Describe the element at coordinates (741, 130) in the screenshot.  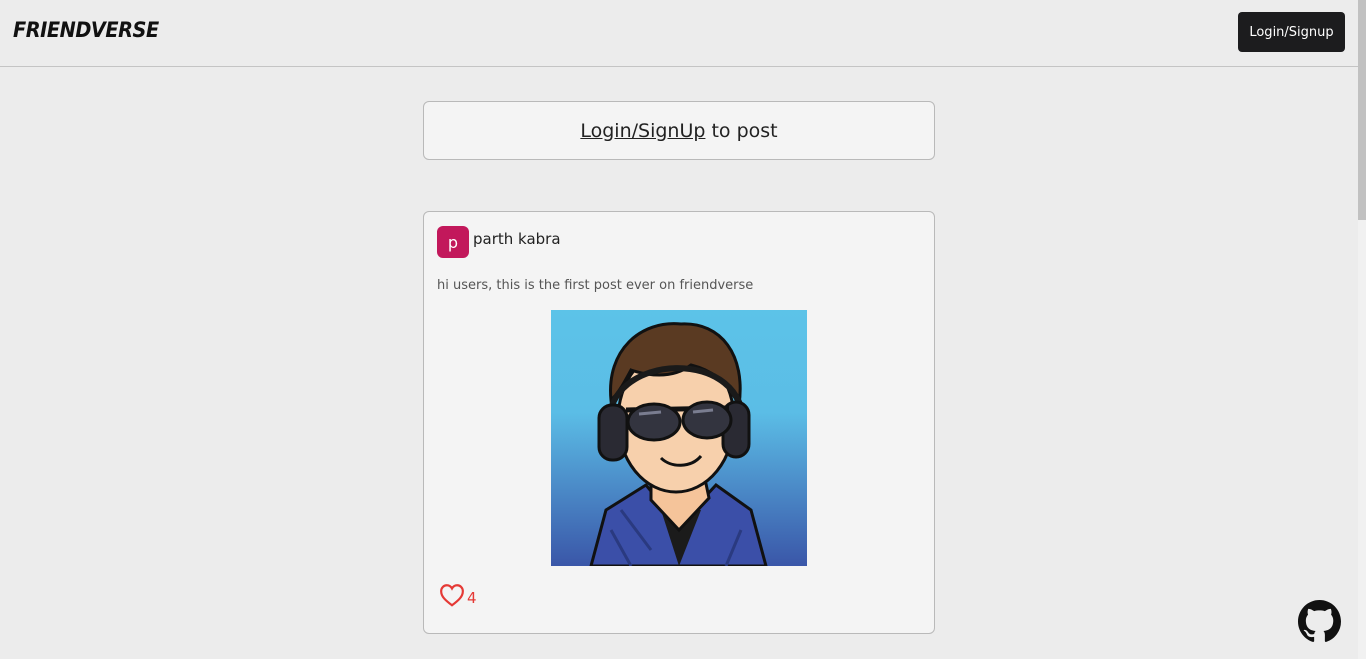
I see `login-prompt-suffix: to post` at that location.